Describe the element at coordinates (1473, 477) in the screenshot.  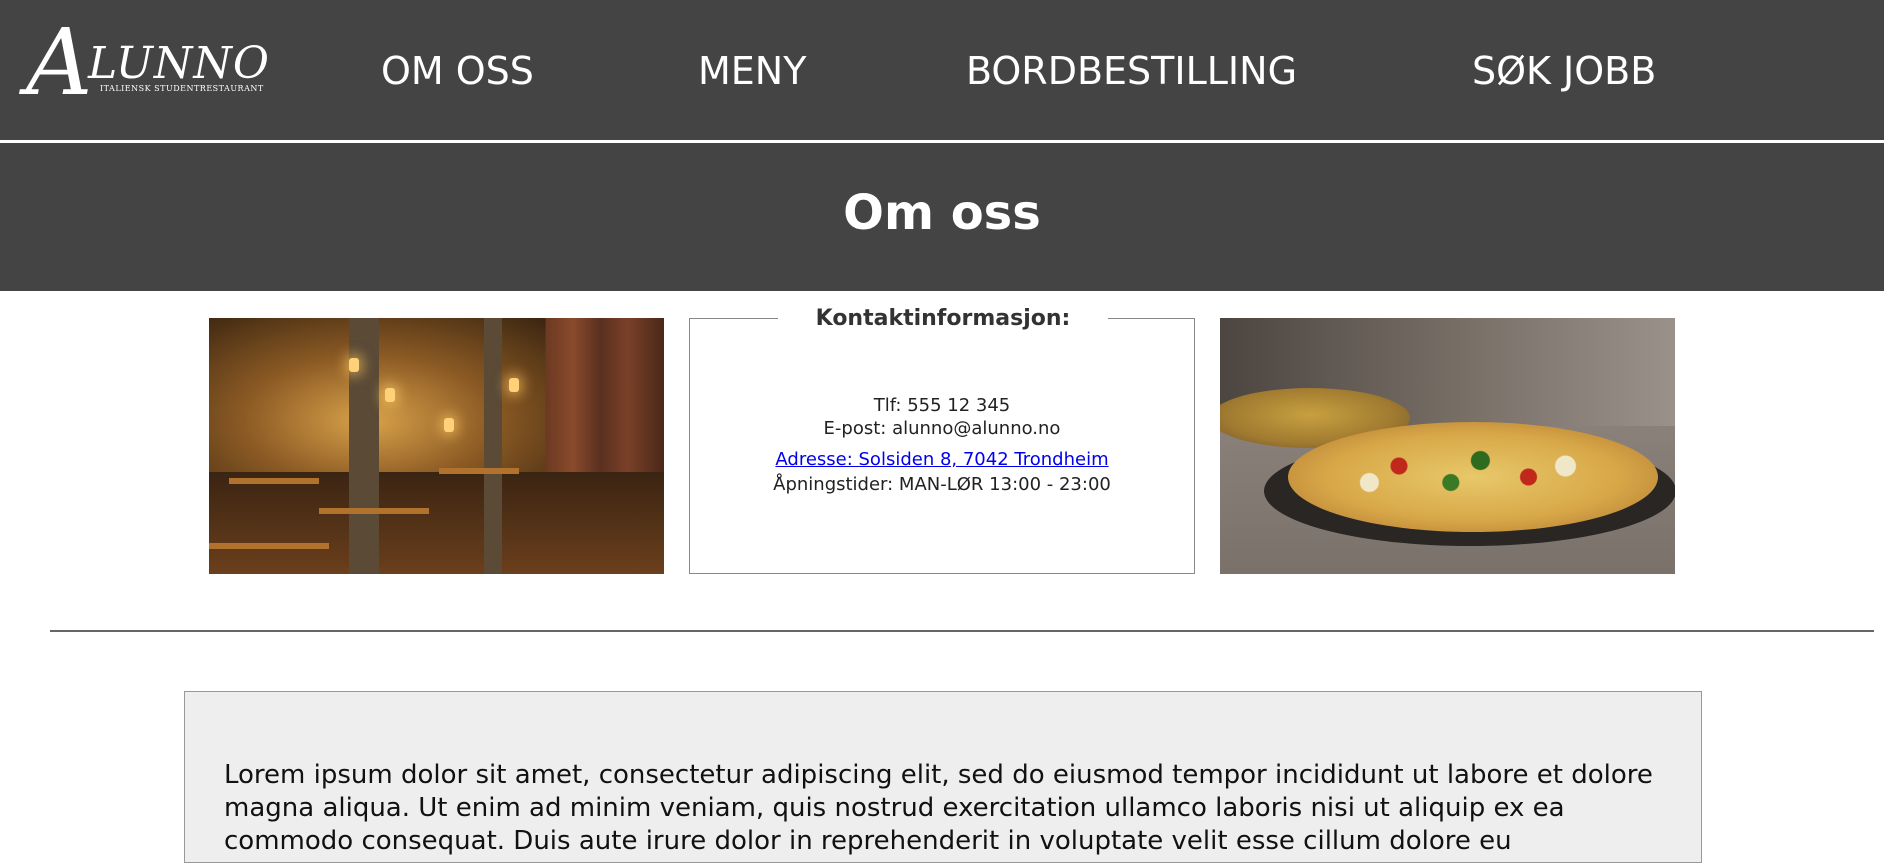
I see `foreground-pizza` at that location.